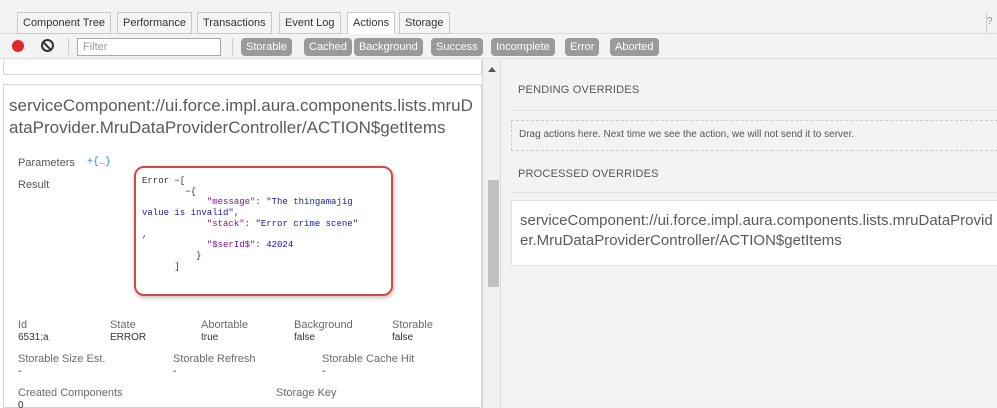 This screenshot has width=997, height=408. Describe the element at coordinates (579, 90) in the screenshot. I see `pending-overrides-title: PENDING OVERRIDES` at that location.